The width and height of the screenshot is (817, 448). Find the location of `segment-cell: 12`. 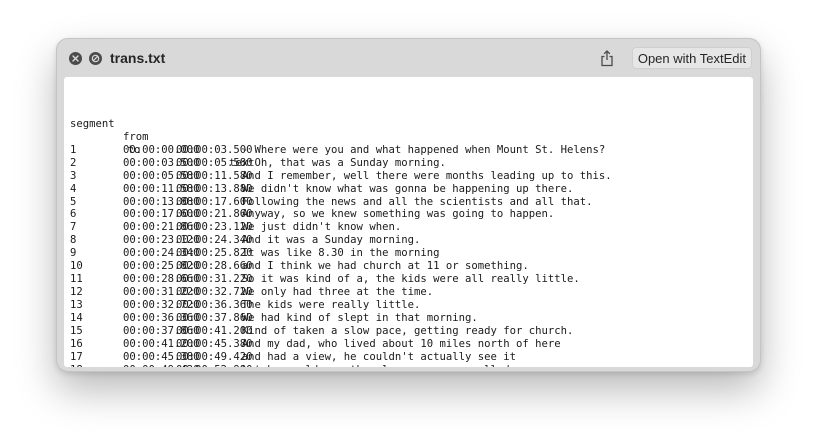

segment-cell: 12 is located at coordinates (76, 292).